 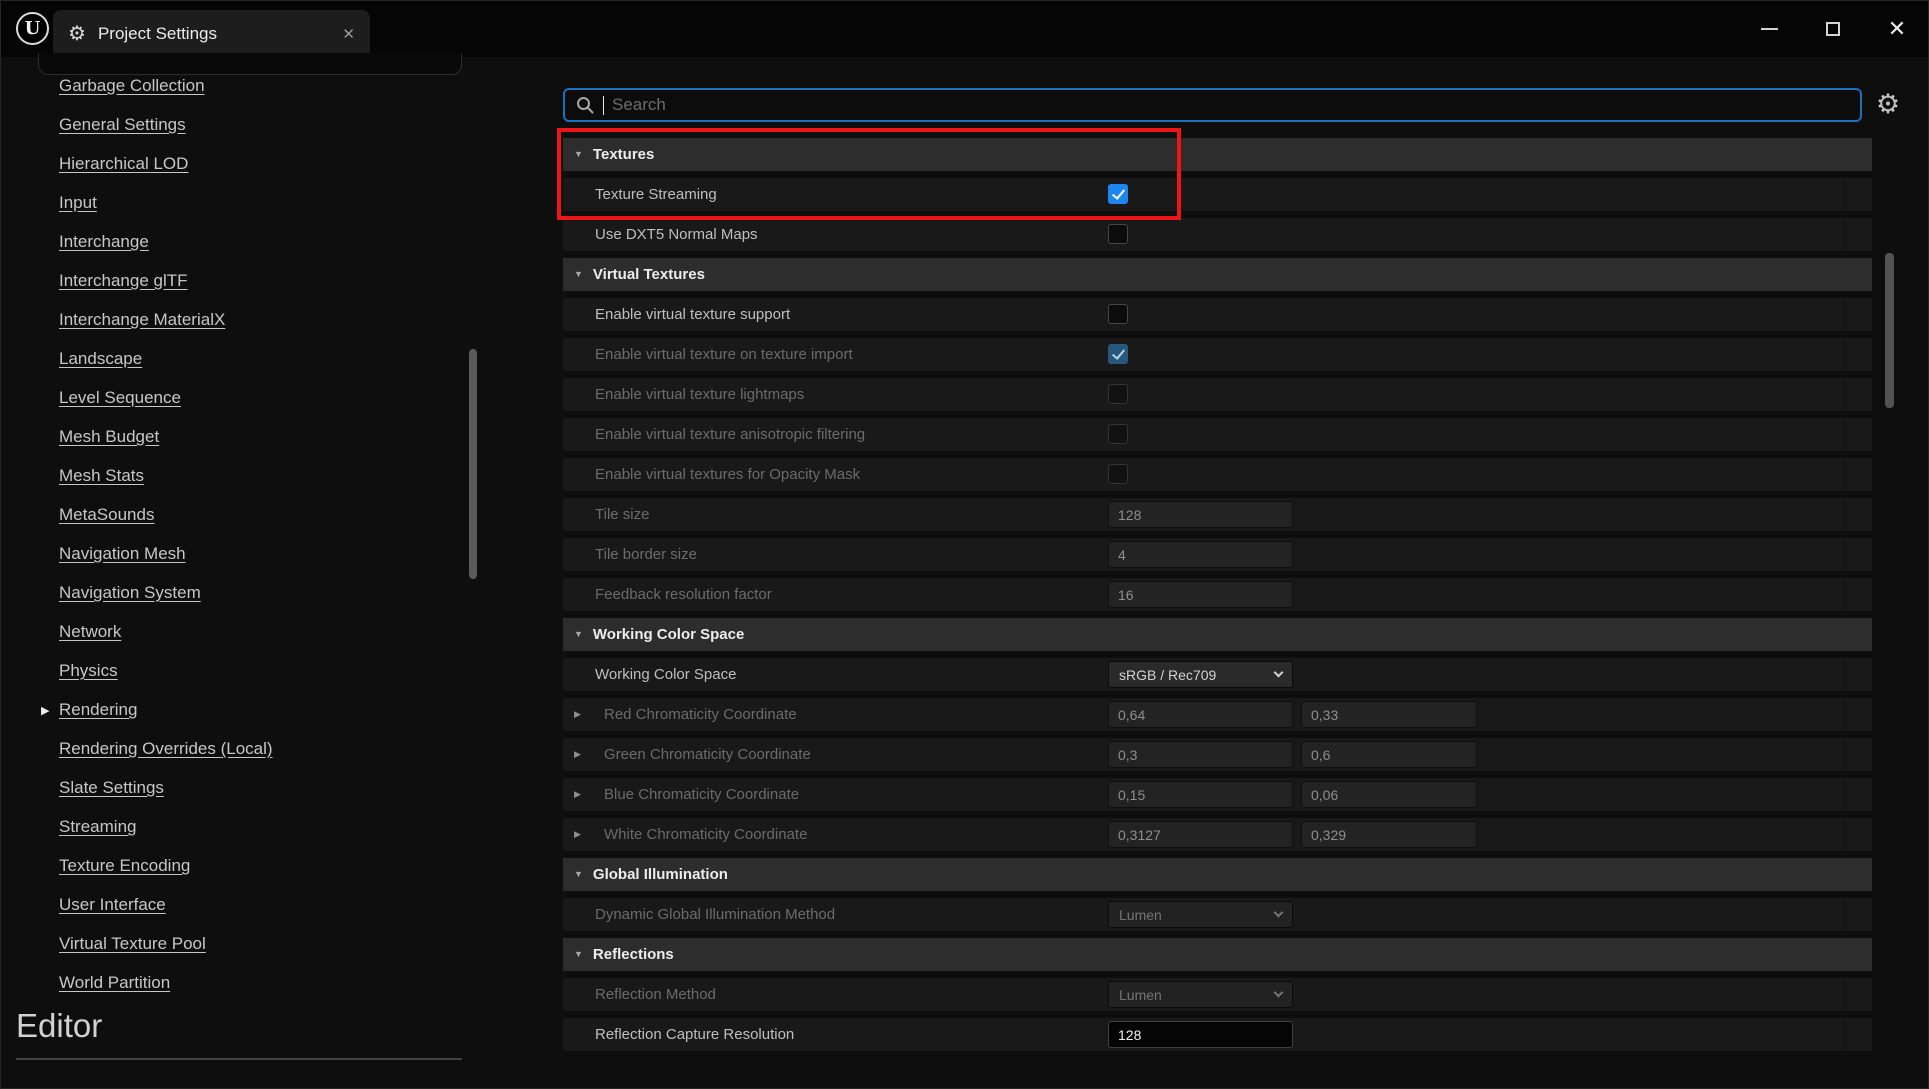 I want to click on sidebar-item-network: Network, so click(x=232, y=641).